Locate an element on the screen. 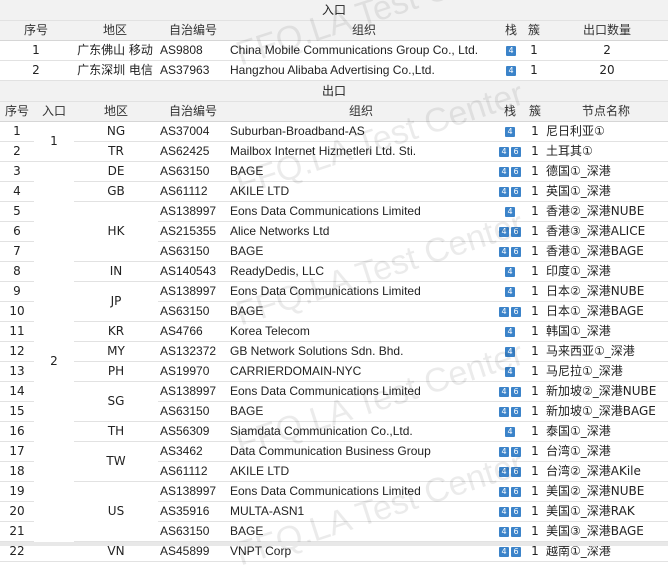 This screenshot has height=574, width=668. seq-cell: 15 is located at coordinates (17, 411).